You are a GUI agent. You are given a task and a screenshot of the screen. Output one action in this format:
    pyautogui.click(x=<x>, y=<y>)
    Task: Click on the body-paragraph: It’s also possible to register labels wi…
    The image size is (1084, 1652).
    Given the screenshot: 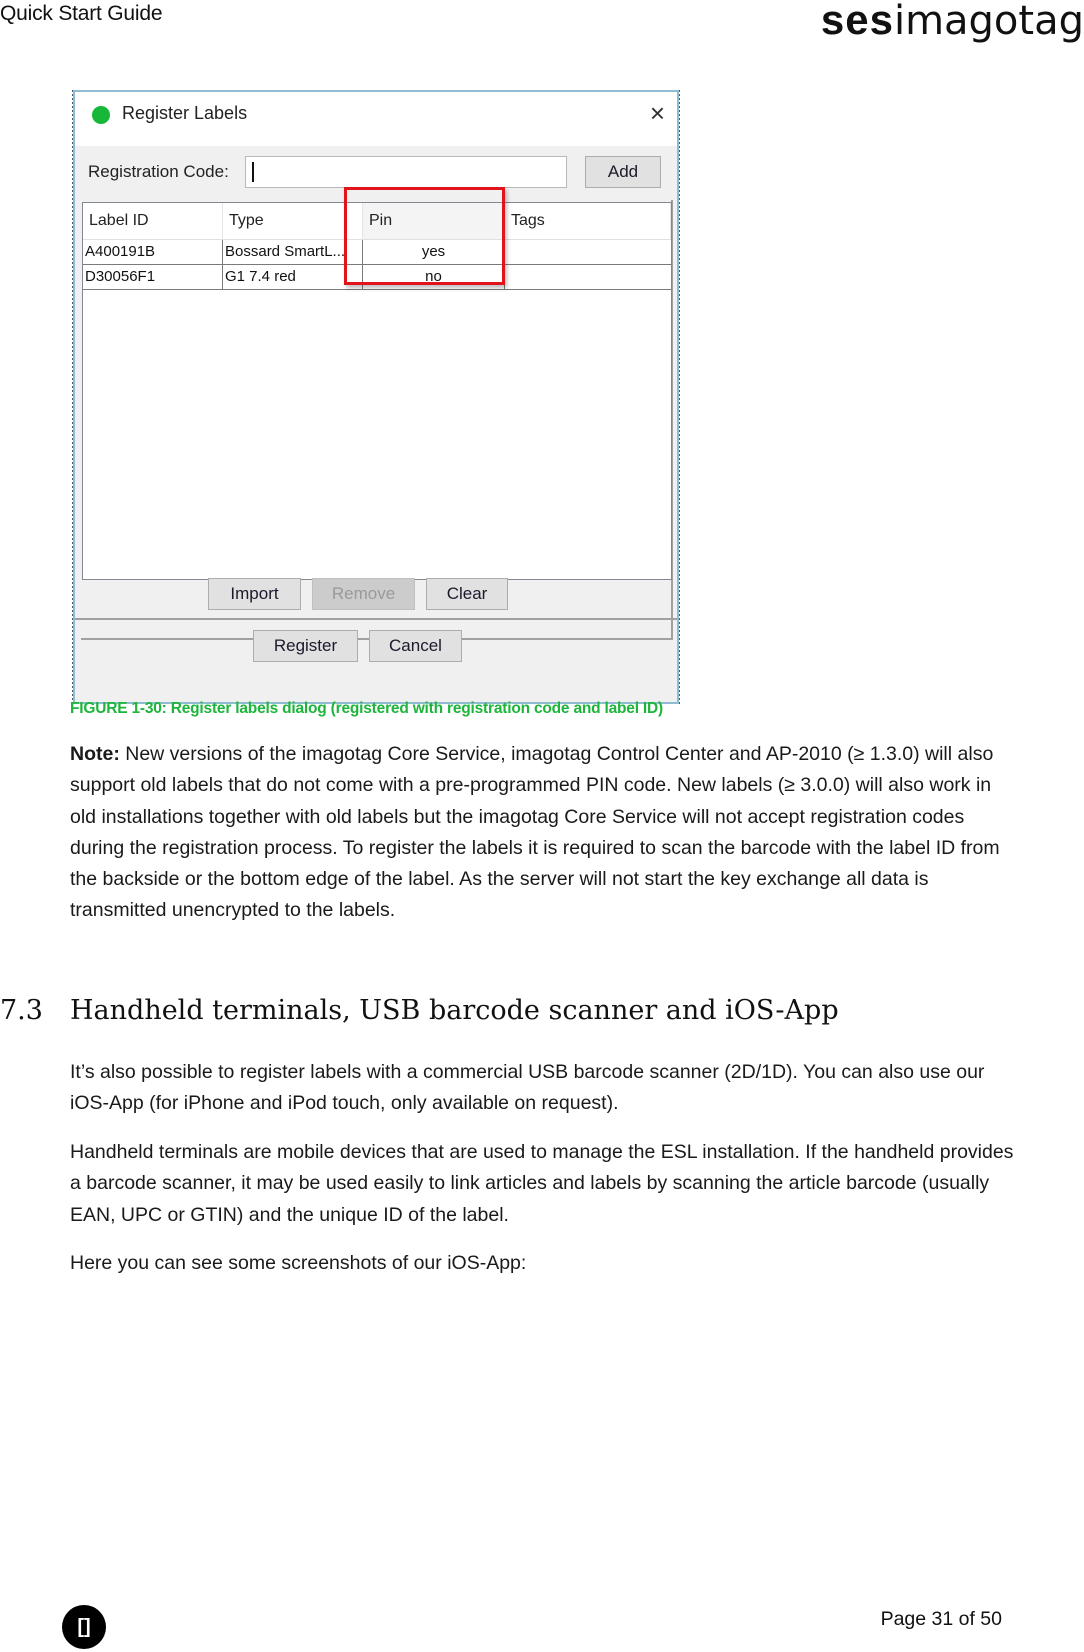 What is the action you would take?
    pyautogui.click(x=527, y=1088)
    